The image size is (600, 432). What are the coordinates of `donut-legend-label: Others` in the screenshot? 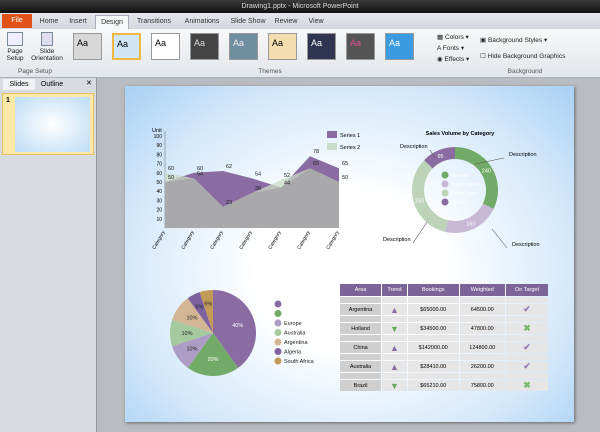 It's located at (459, 203).